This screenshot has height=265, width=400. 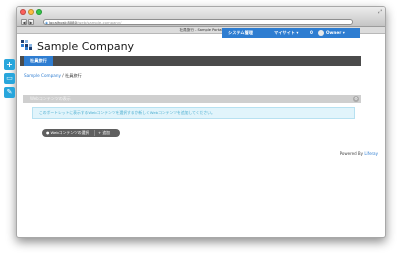 I want to click on close-window-icon, so click(x=23, y=12).